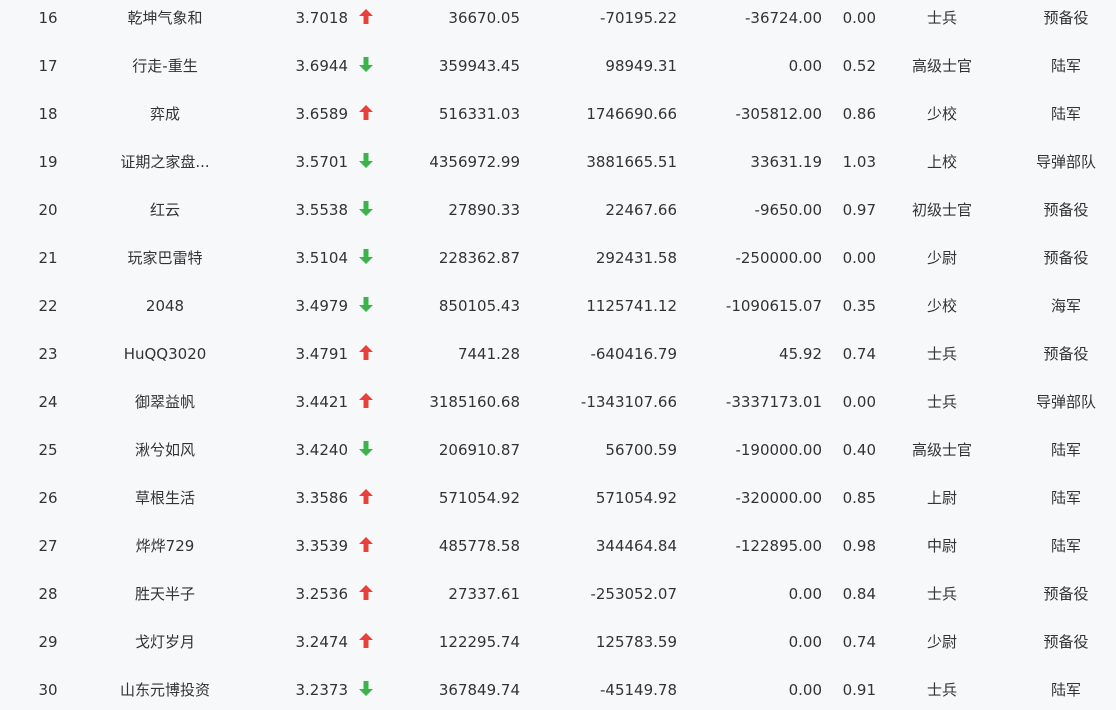 The height and width of the screenshot is (710, 1116). What do you see at coordinates (165, 406) in the screenshot?
I see `name-cell: 御翠益帆` at bounding box center [165, 406].